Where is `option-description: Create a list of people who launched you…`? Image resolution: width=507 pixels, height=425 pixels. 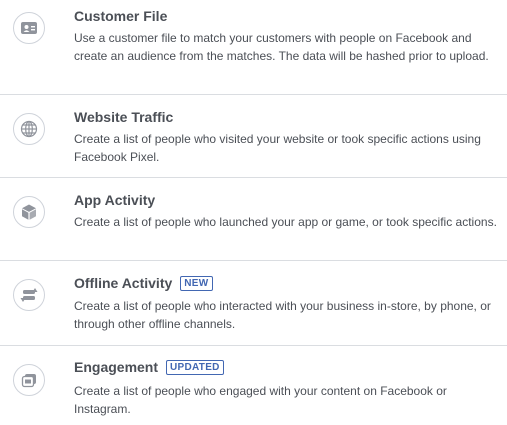
option-description: Create a list of people who launched you… is located at coordinates (285, 222).